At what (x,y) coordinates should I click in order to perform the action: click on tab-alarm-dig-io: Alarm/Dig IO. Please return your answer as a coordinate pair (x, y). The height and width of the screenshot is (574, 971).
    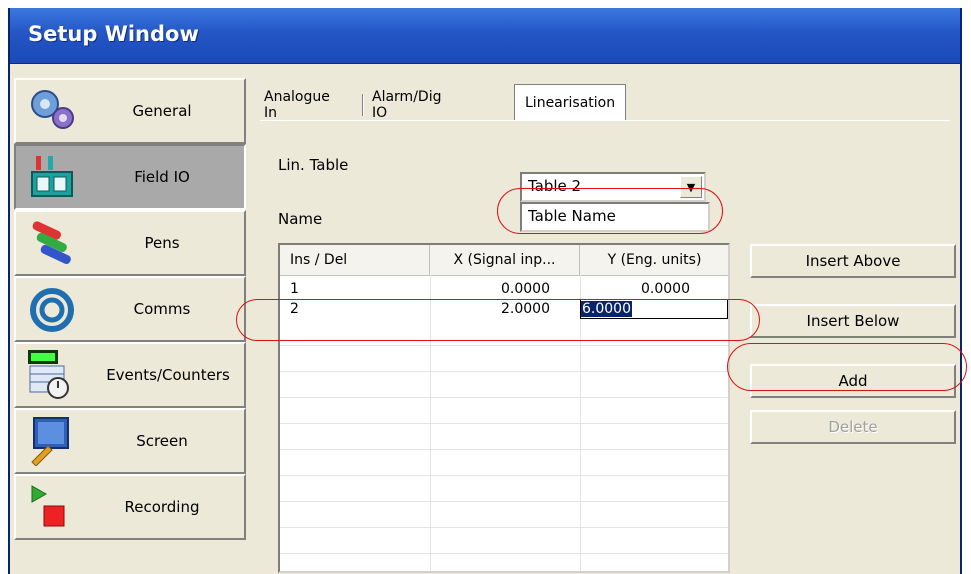
    Looking at the image, I should click on (407, 105).